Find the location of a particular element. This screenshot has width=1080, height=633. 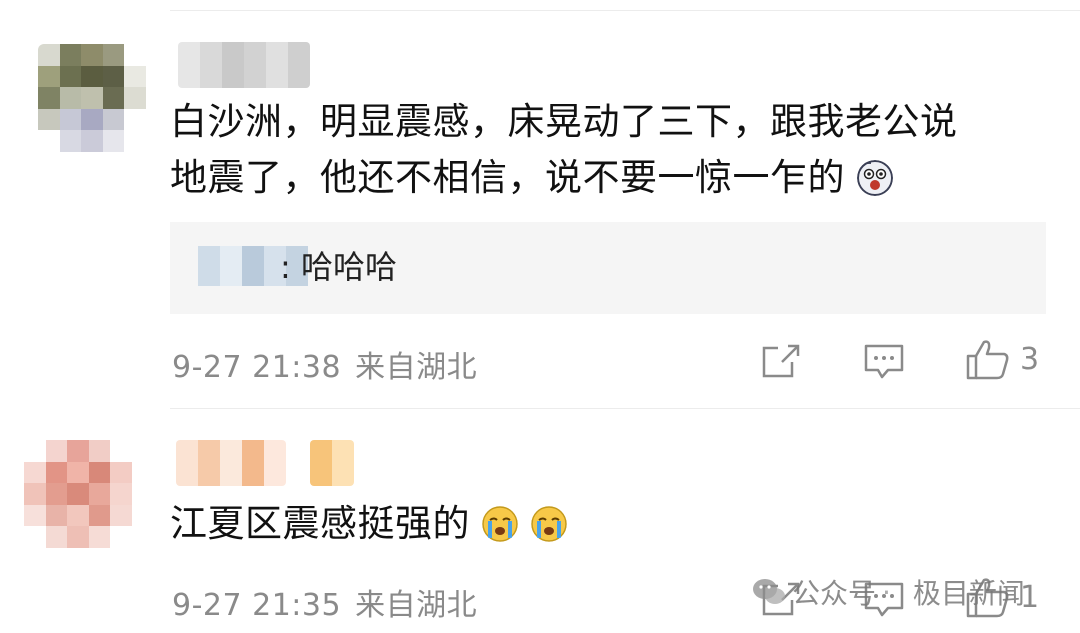

comment-divider is located at coordinates (625, 408).